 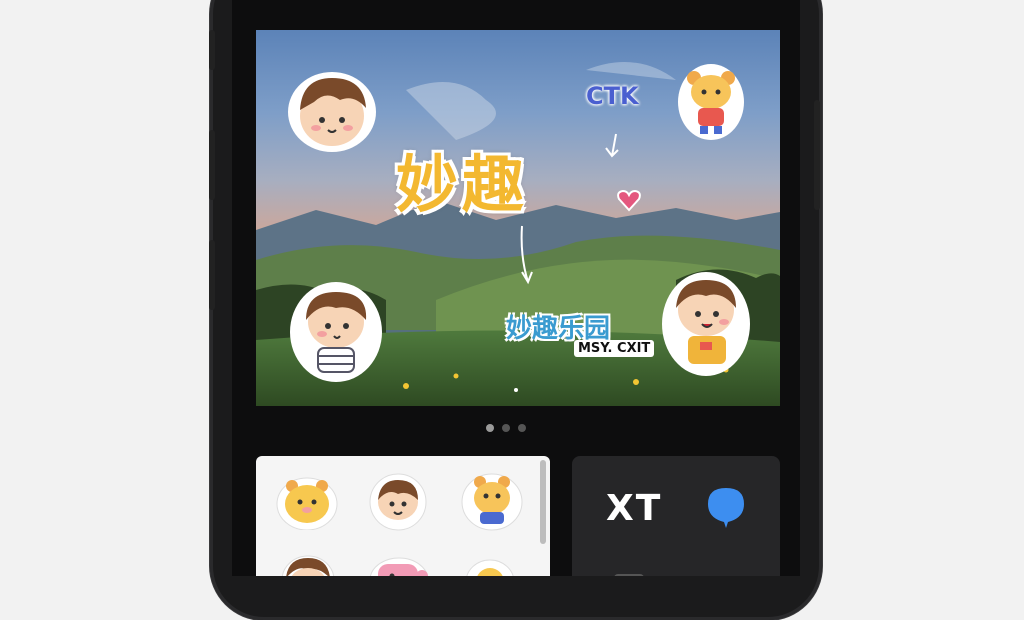 What do you see at coordinates (399, 566) in the screenshot?
I see `sticker-option-pink` at bounding box center [399, 566].